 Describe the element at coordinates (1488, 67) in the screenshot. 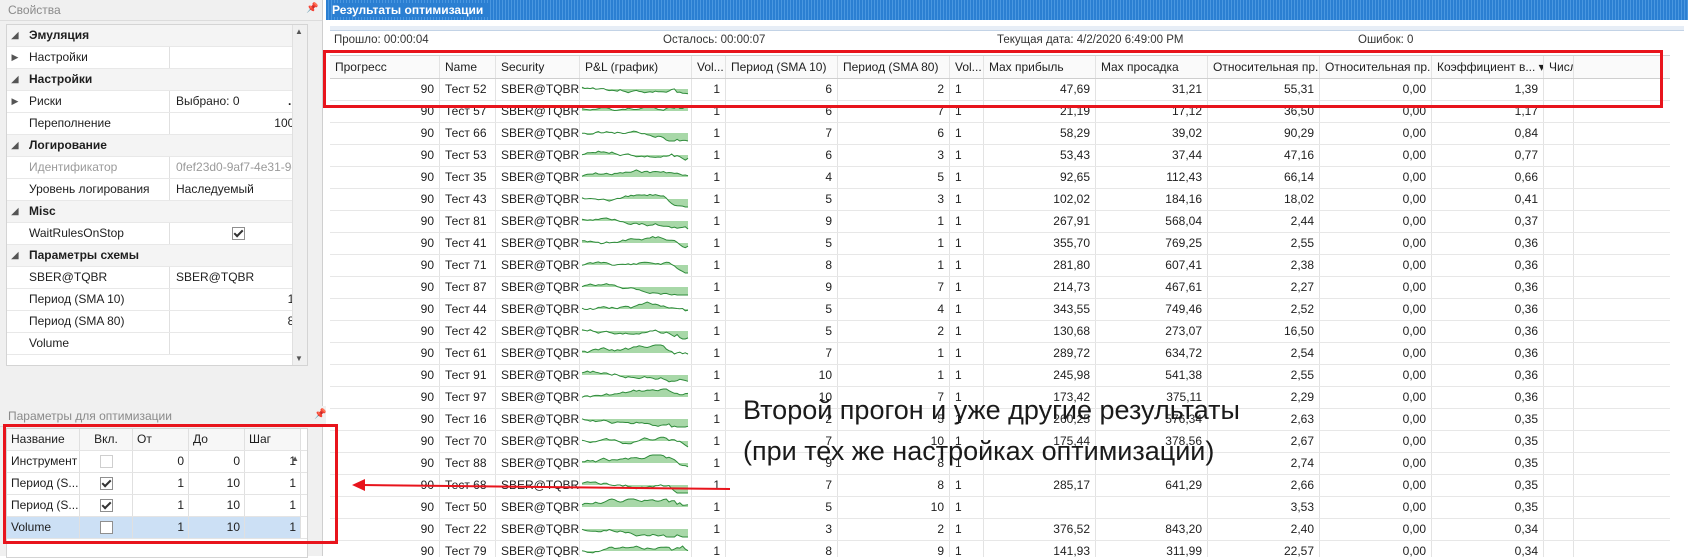

I see `column-header: Коэффициент в... ▾` at that location.